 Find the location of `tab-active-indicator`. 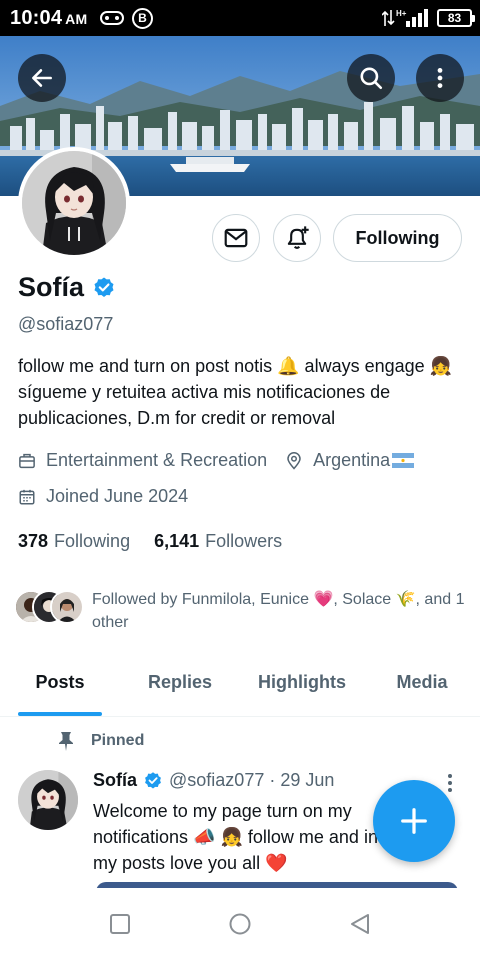

tab-active-indicator is located at coordinates (60, 714).